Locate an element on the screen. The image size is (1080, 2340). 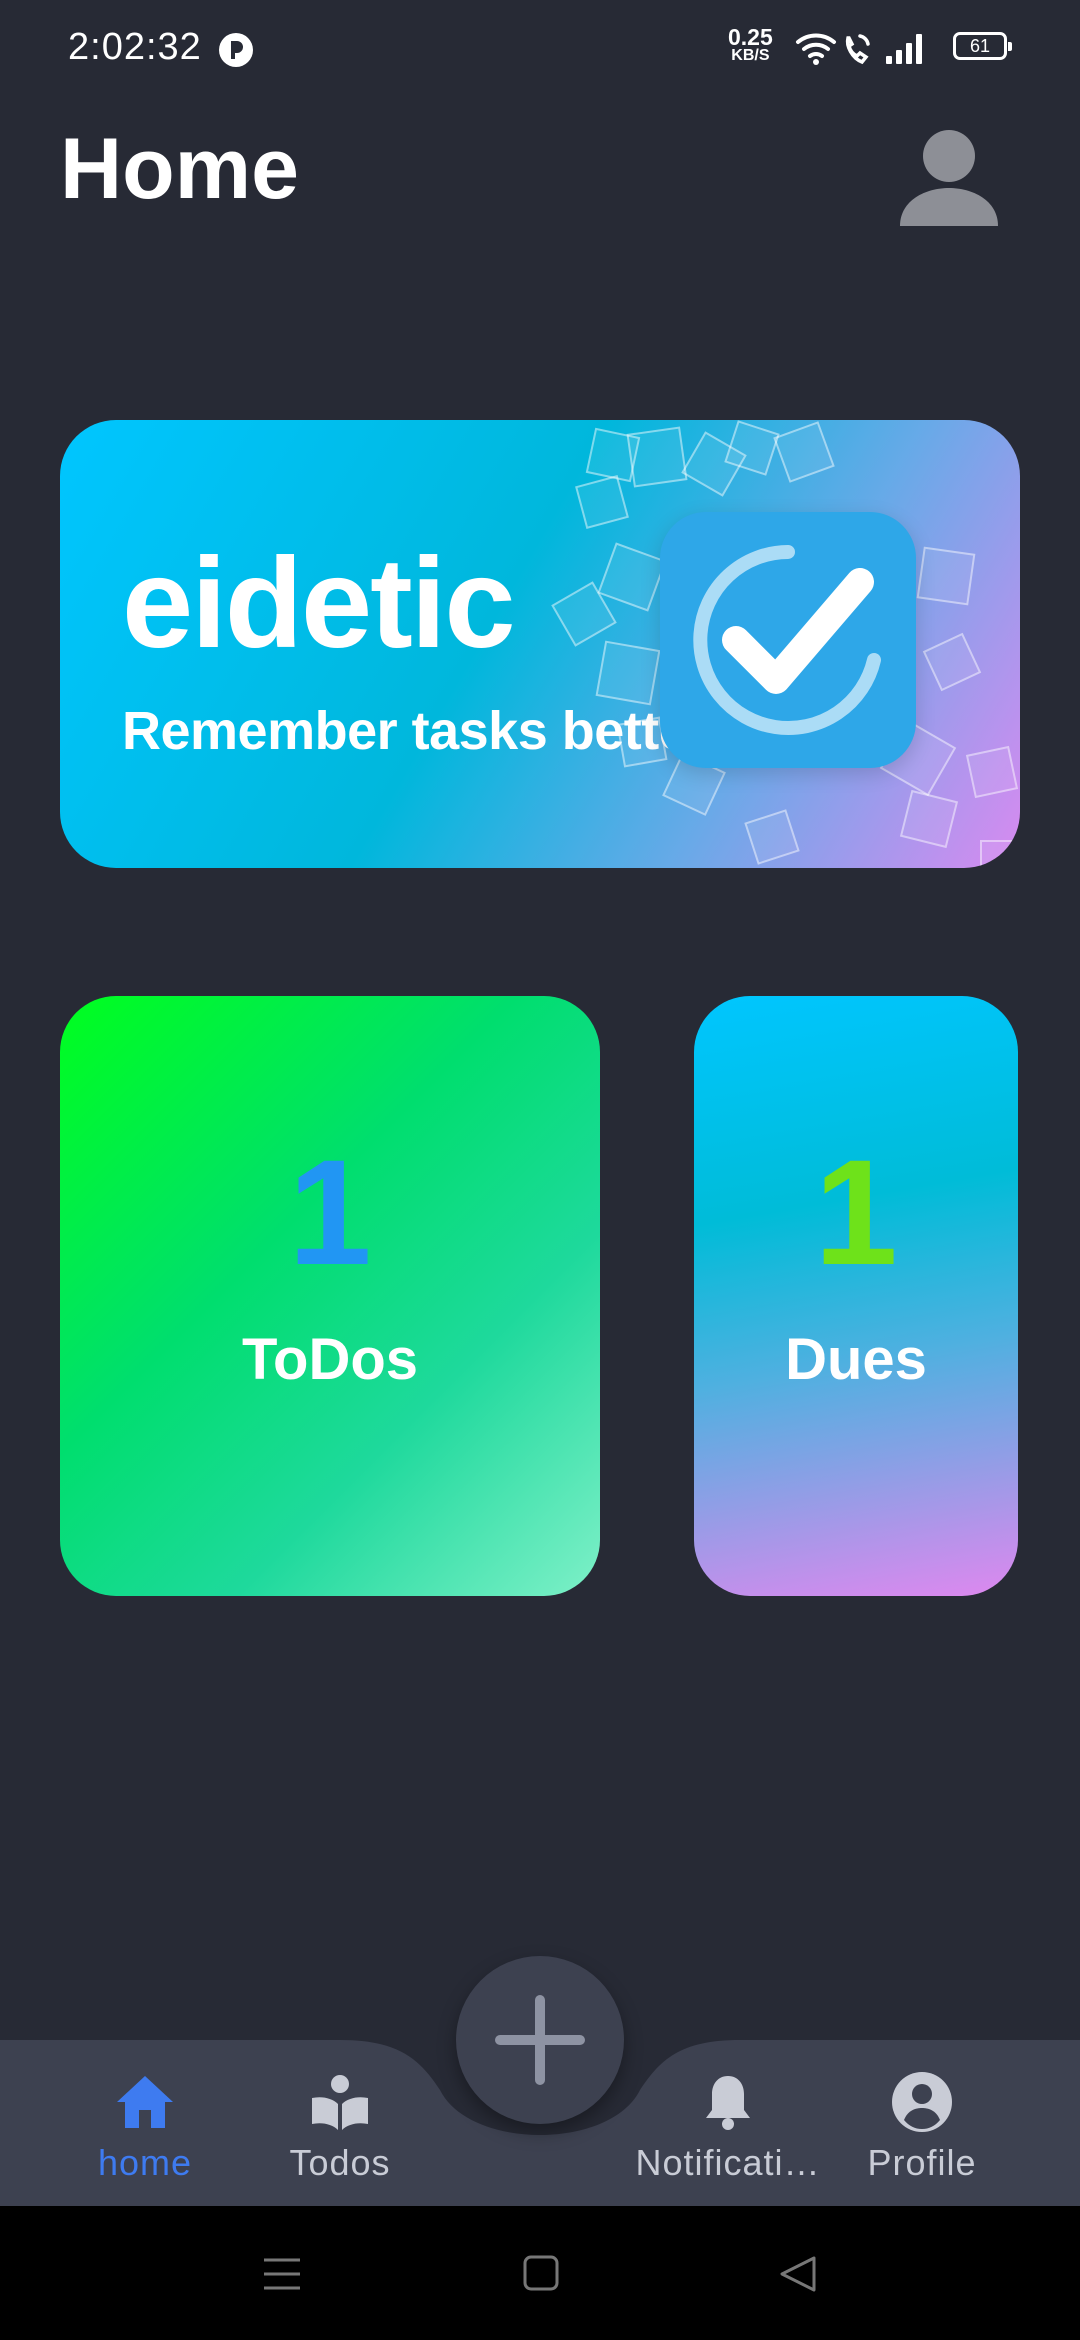
status-bar: 2:02:32 0.25 KB/S 61 is located at coordinates (540, 48).